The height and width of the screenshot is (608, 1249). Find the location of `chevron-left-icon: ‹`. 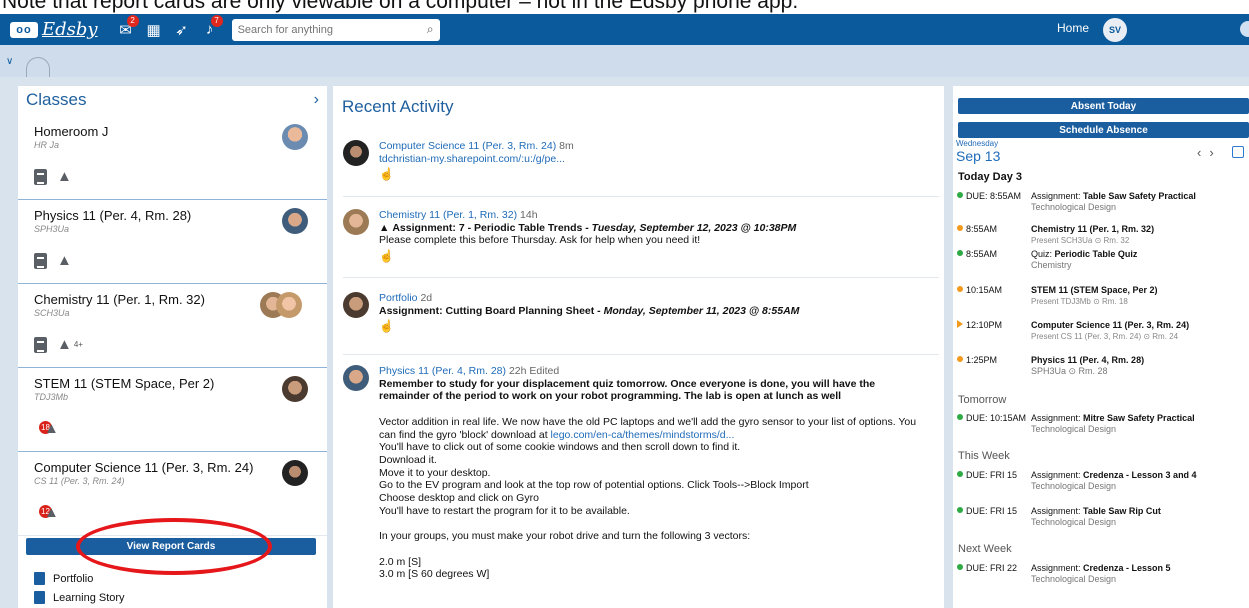

chevron-left-icon: ‹ is located at coordinates (1199, 152).